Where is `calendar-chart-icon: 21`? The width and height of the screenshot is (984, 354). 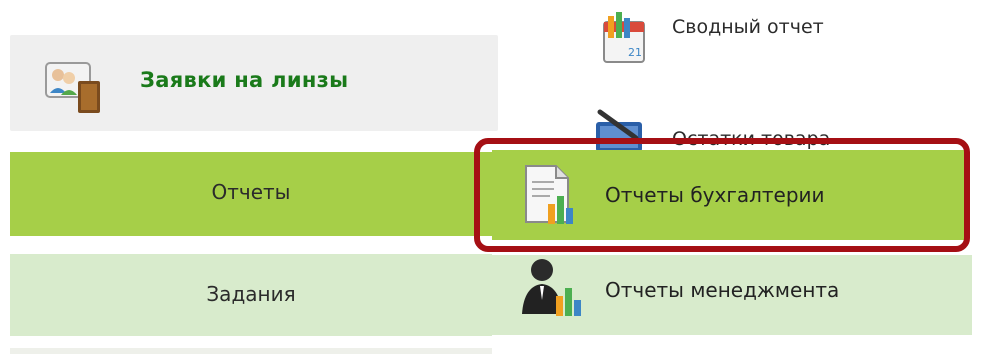 calendar-chart-icon: 21 is located at coordinates (626, 38).